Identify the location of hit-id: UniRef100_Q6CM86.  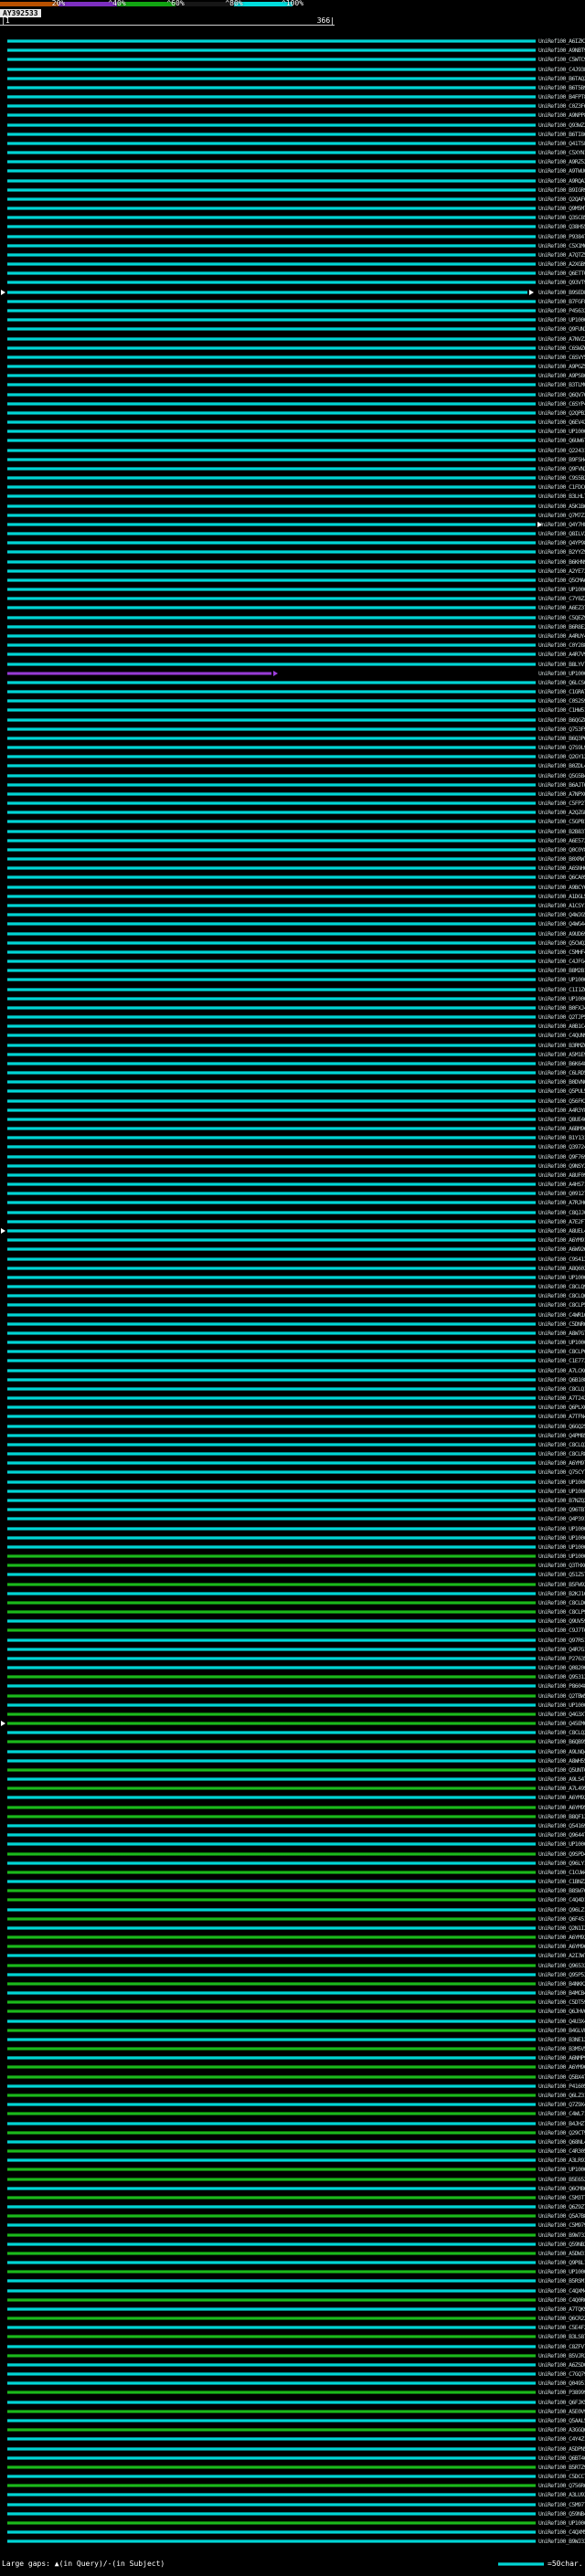
(562, 2189).